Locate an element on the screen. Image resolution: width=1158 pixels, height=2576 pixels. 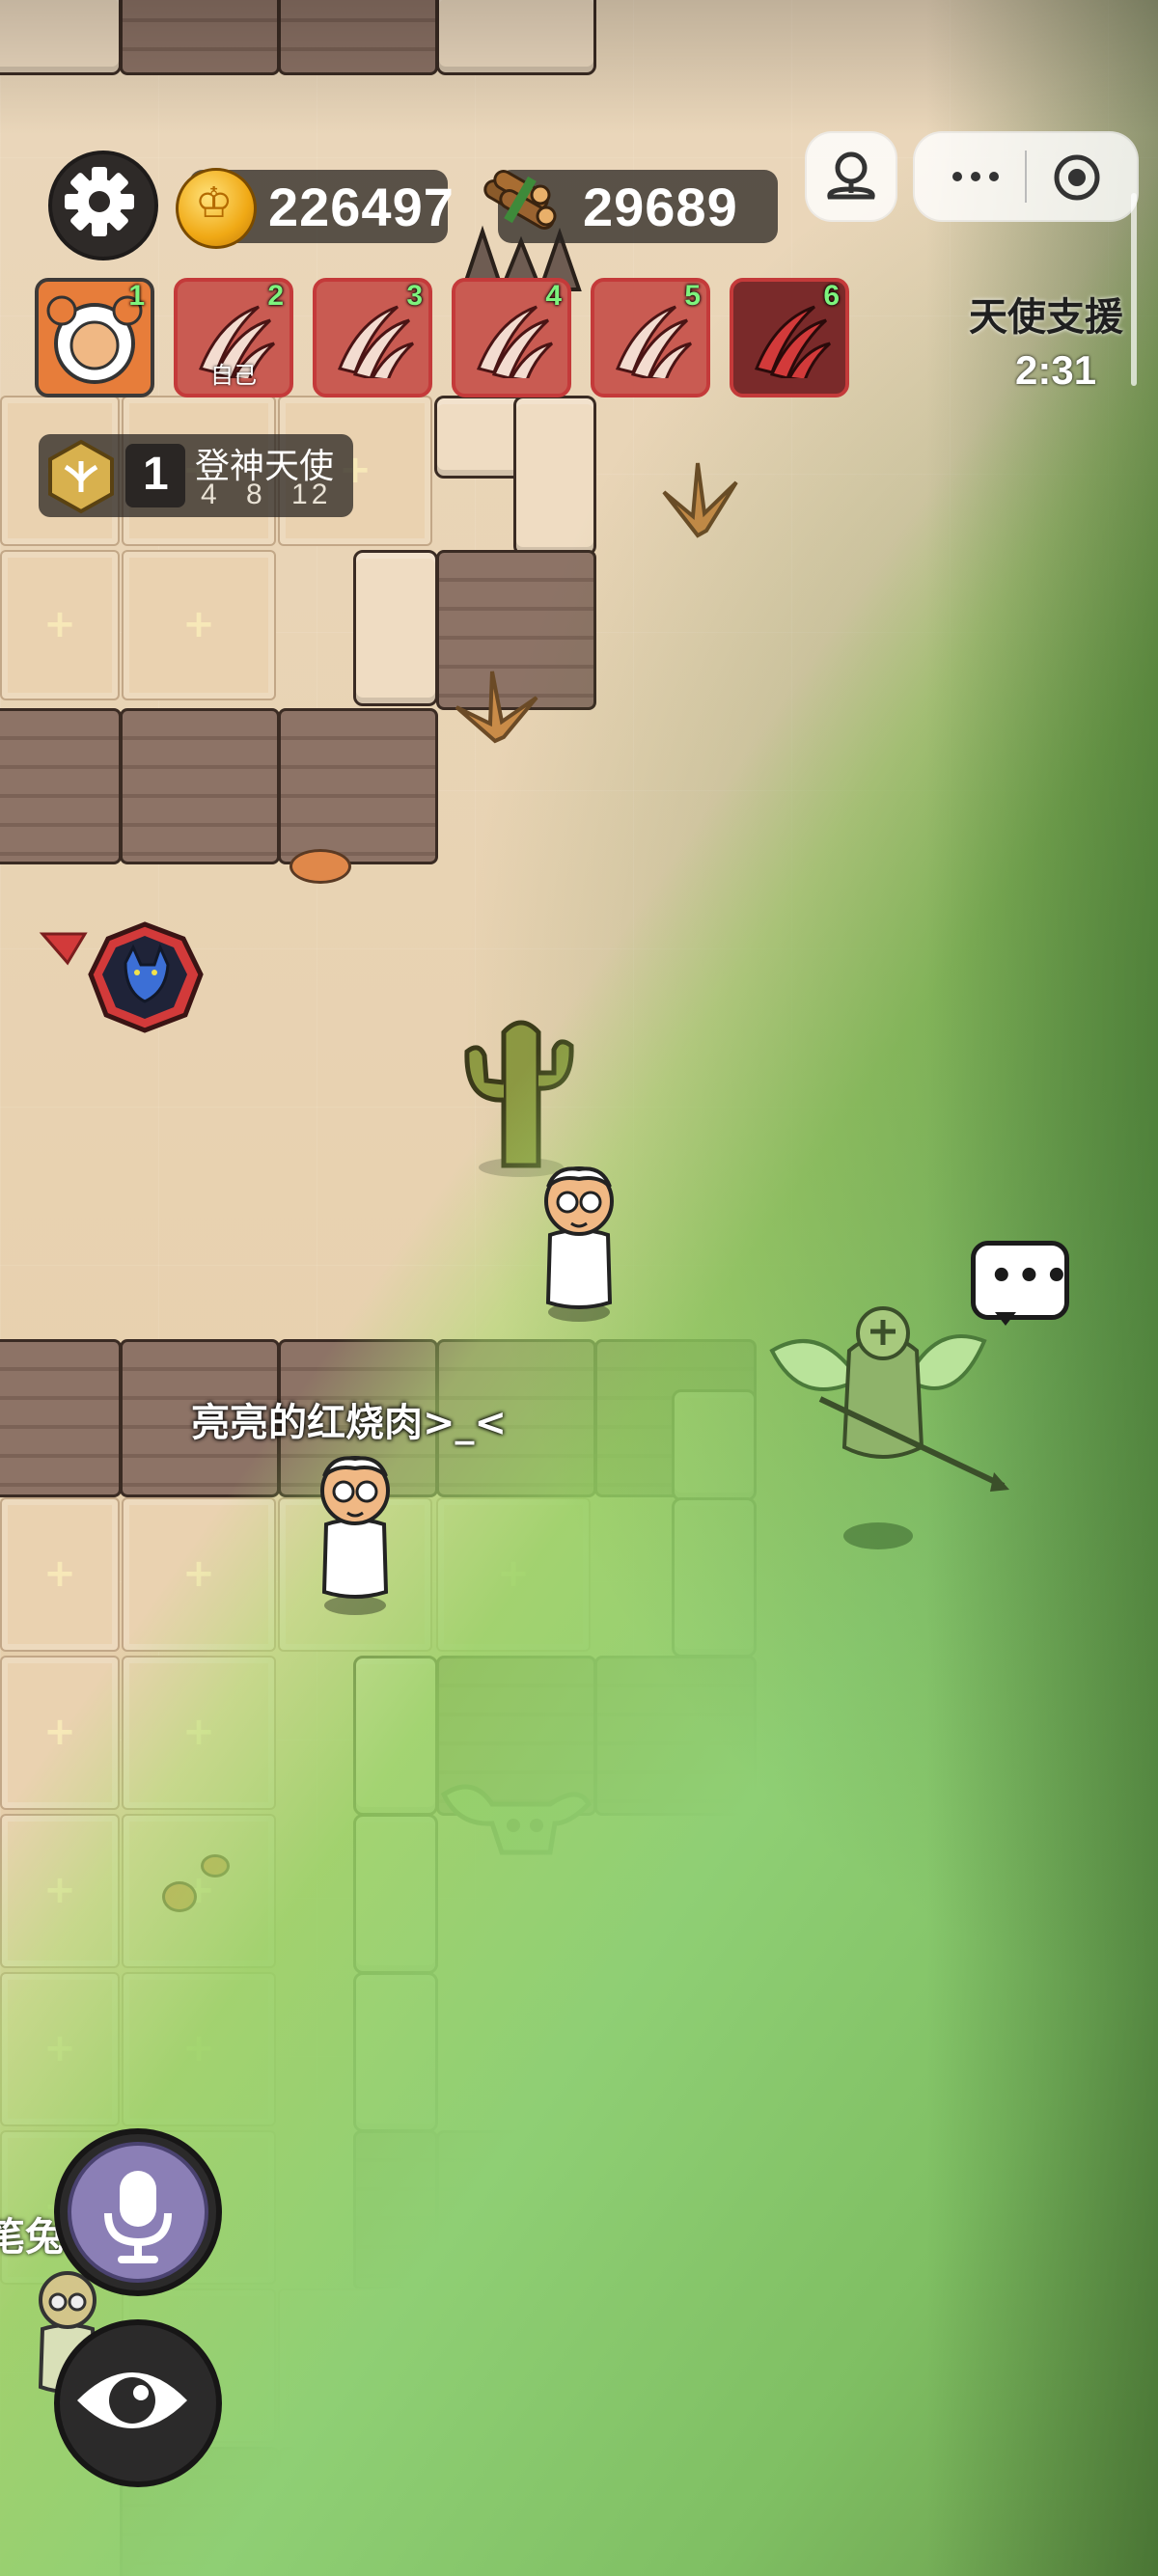
rank-steps: 4 8 12 is located at coordinates (266, 495).